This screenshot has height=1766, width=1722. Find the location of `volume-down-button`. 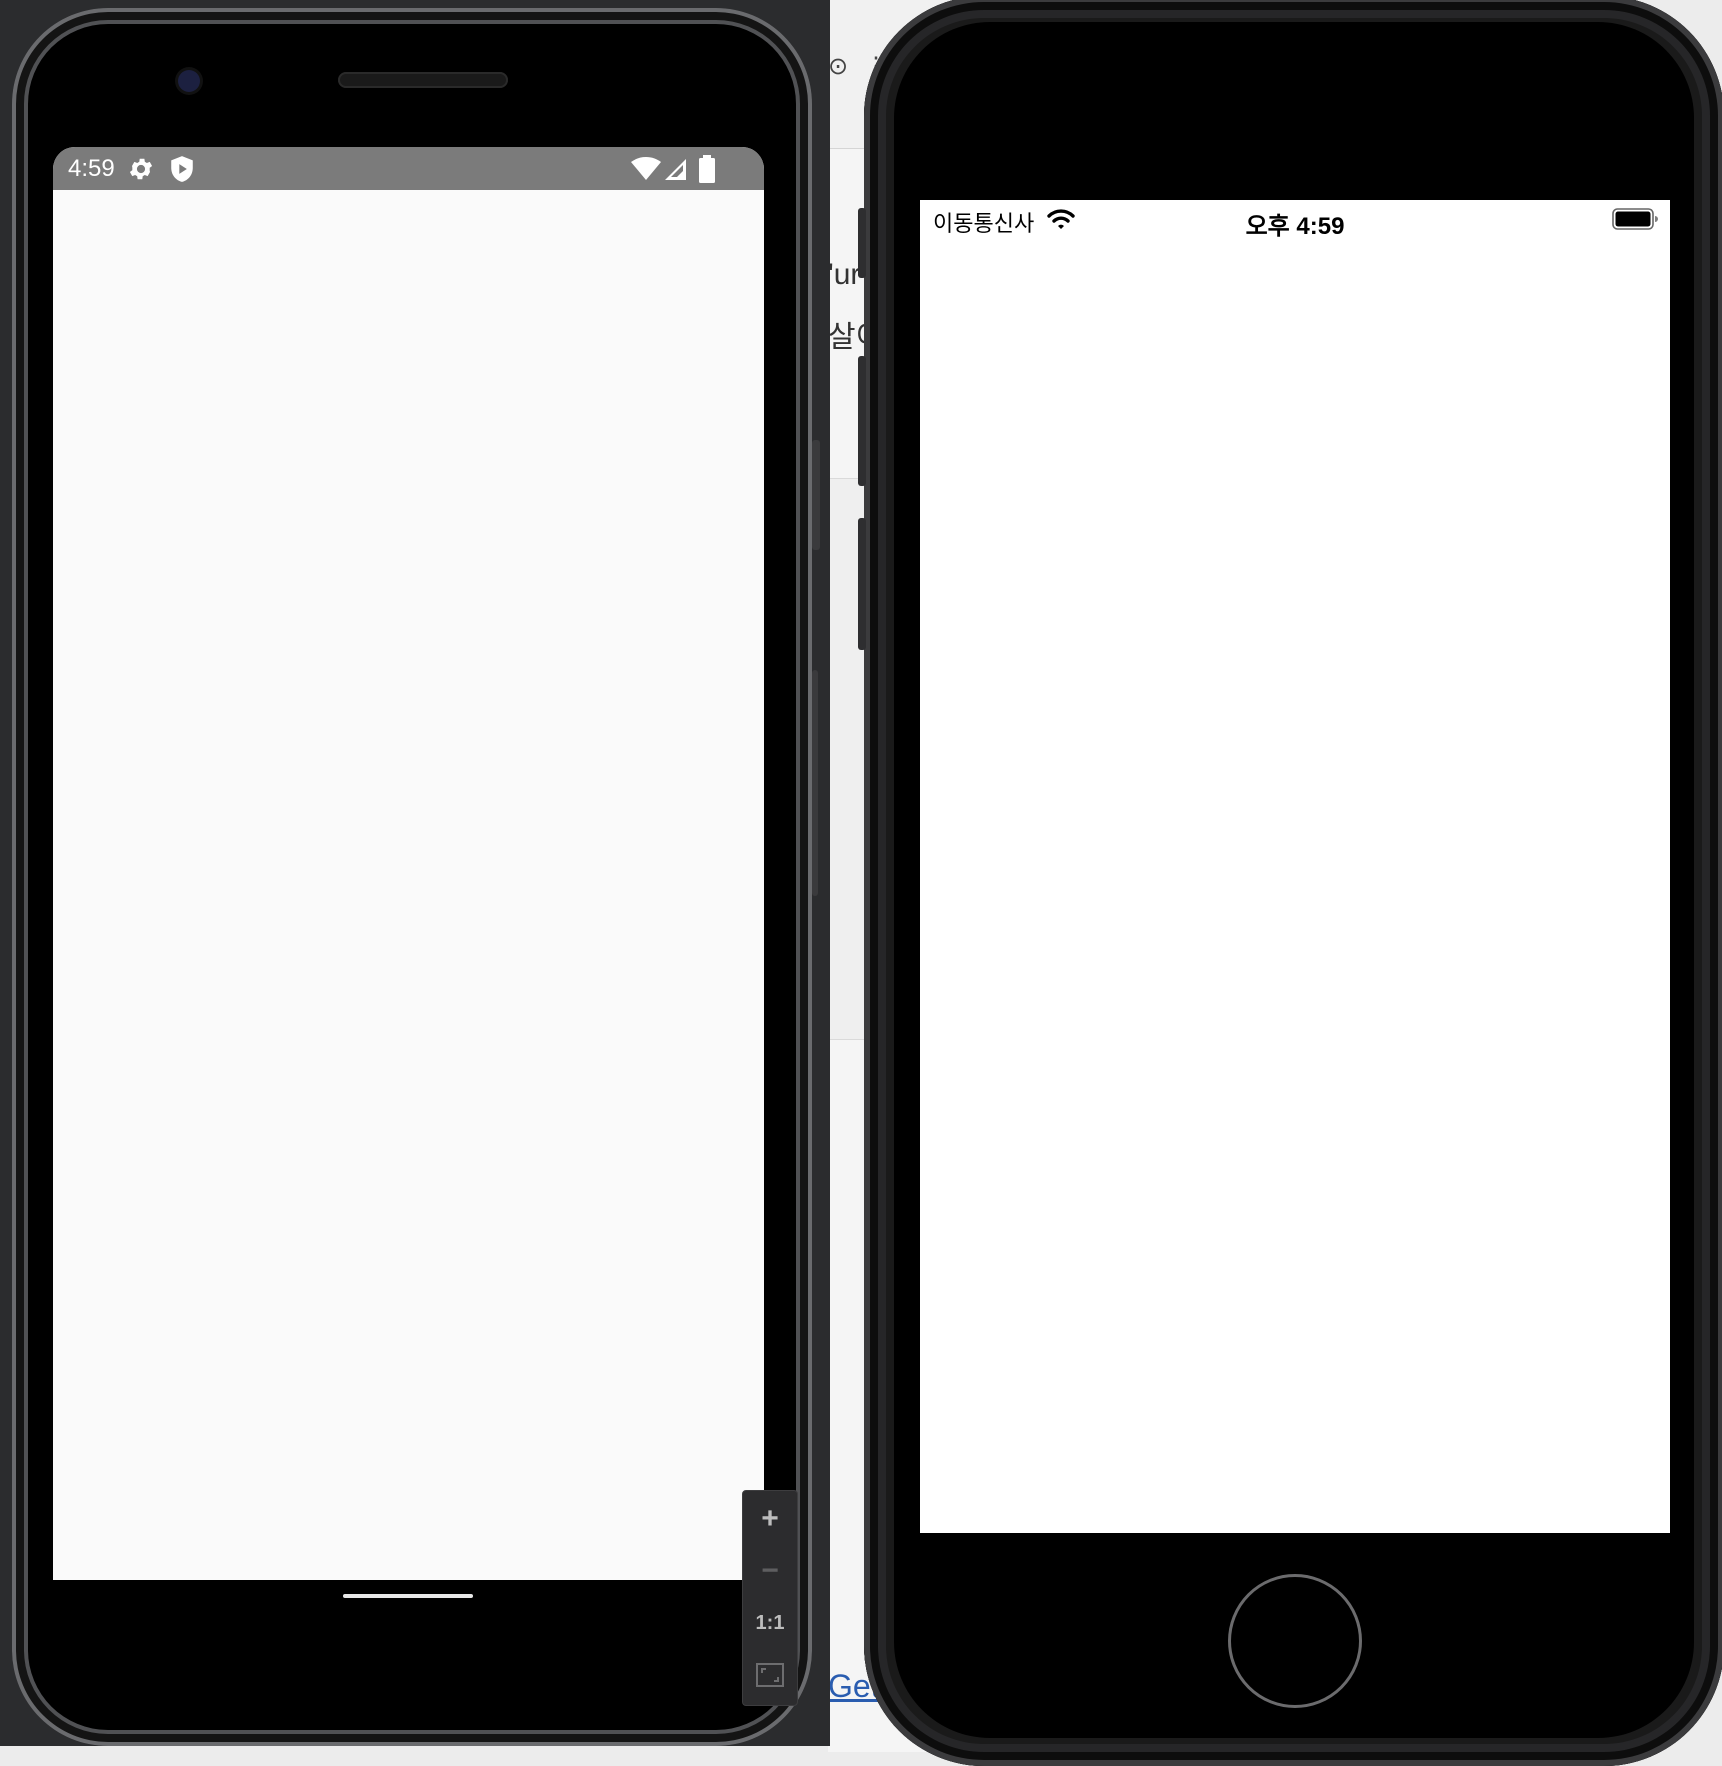

volume-down-button is located at coordinates (862, 584).